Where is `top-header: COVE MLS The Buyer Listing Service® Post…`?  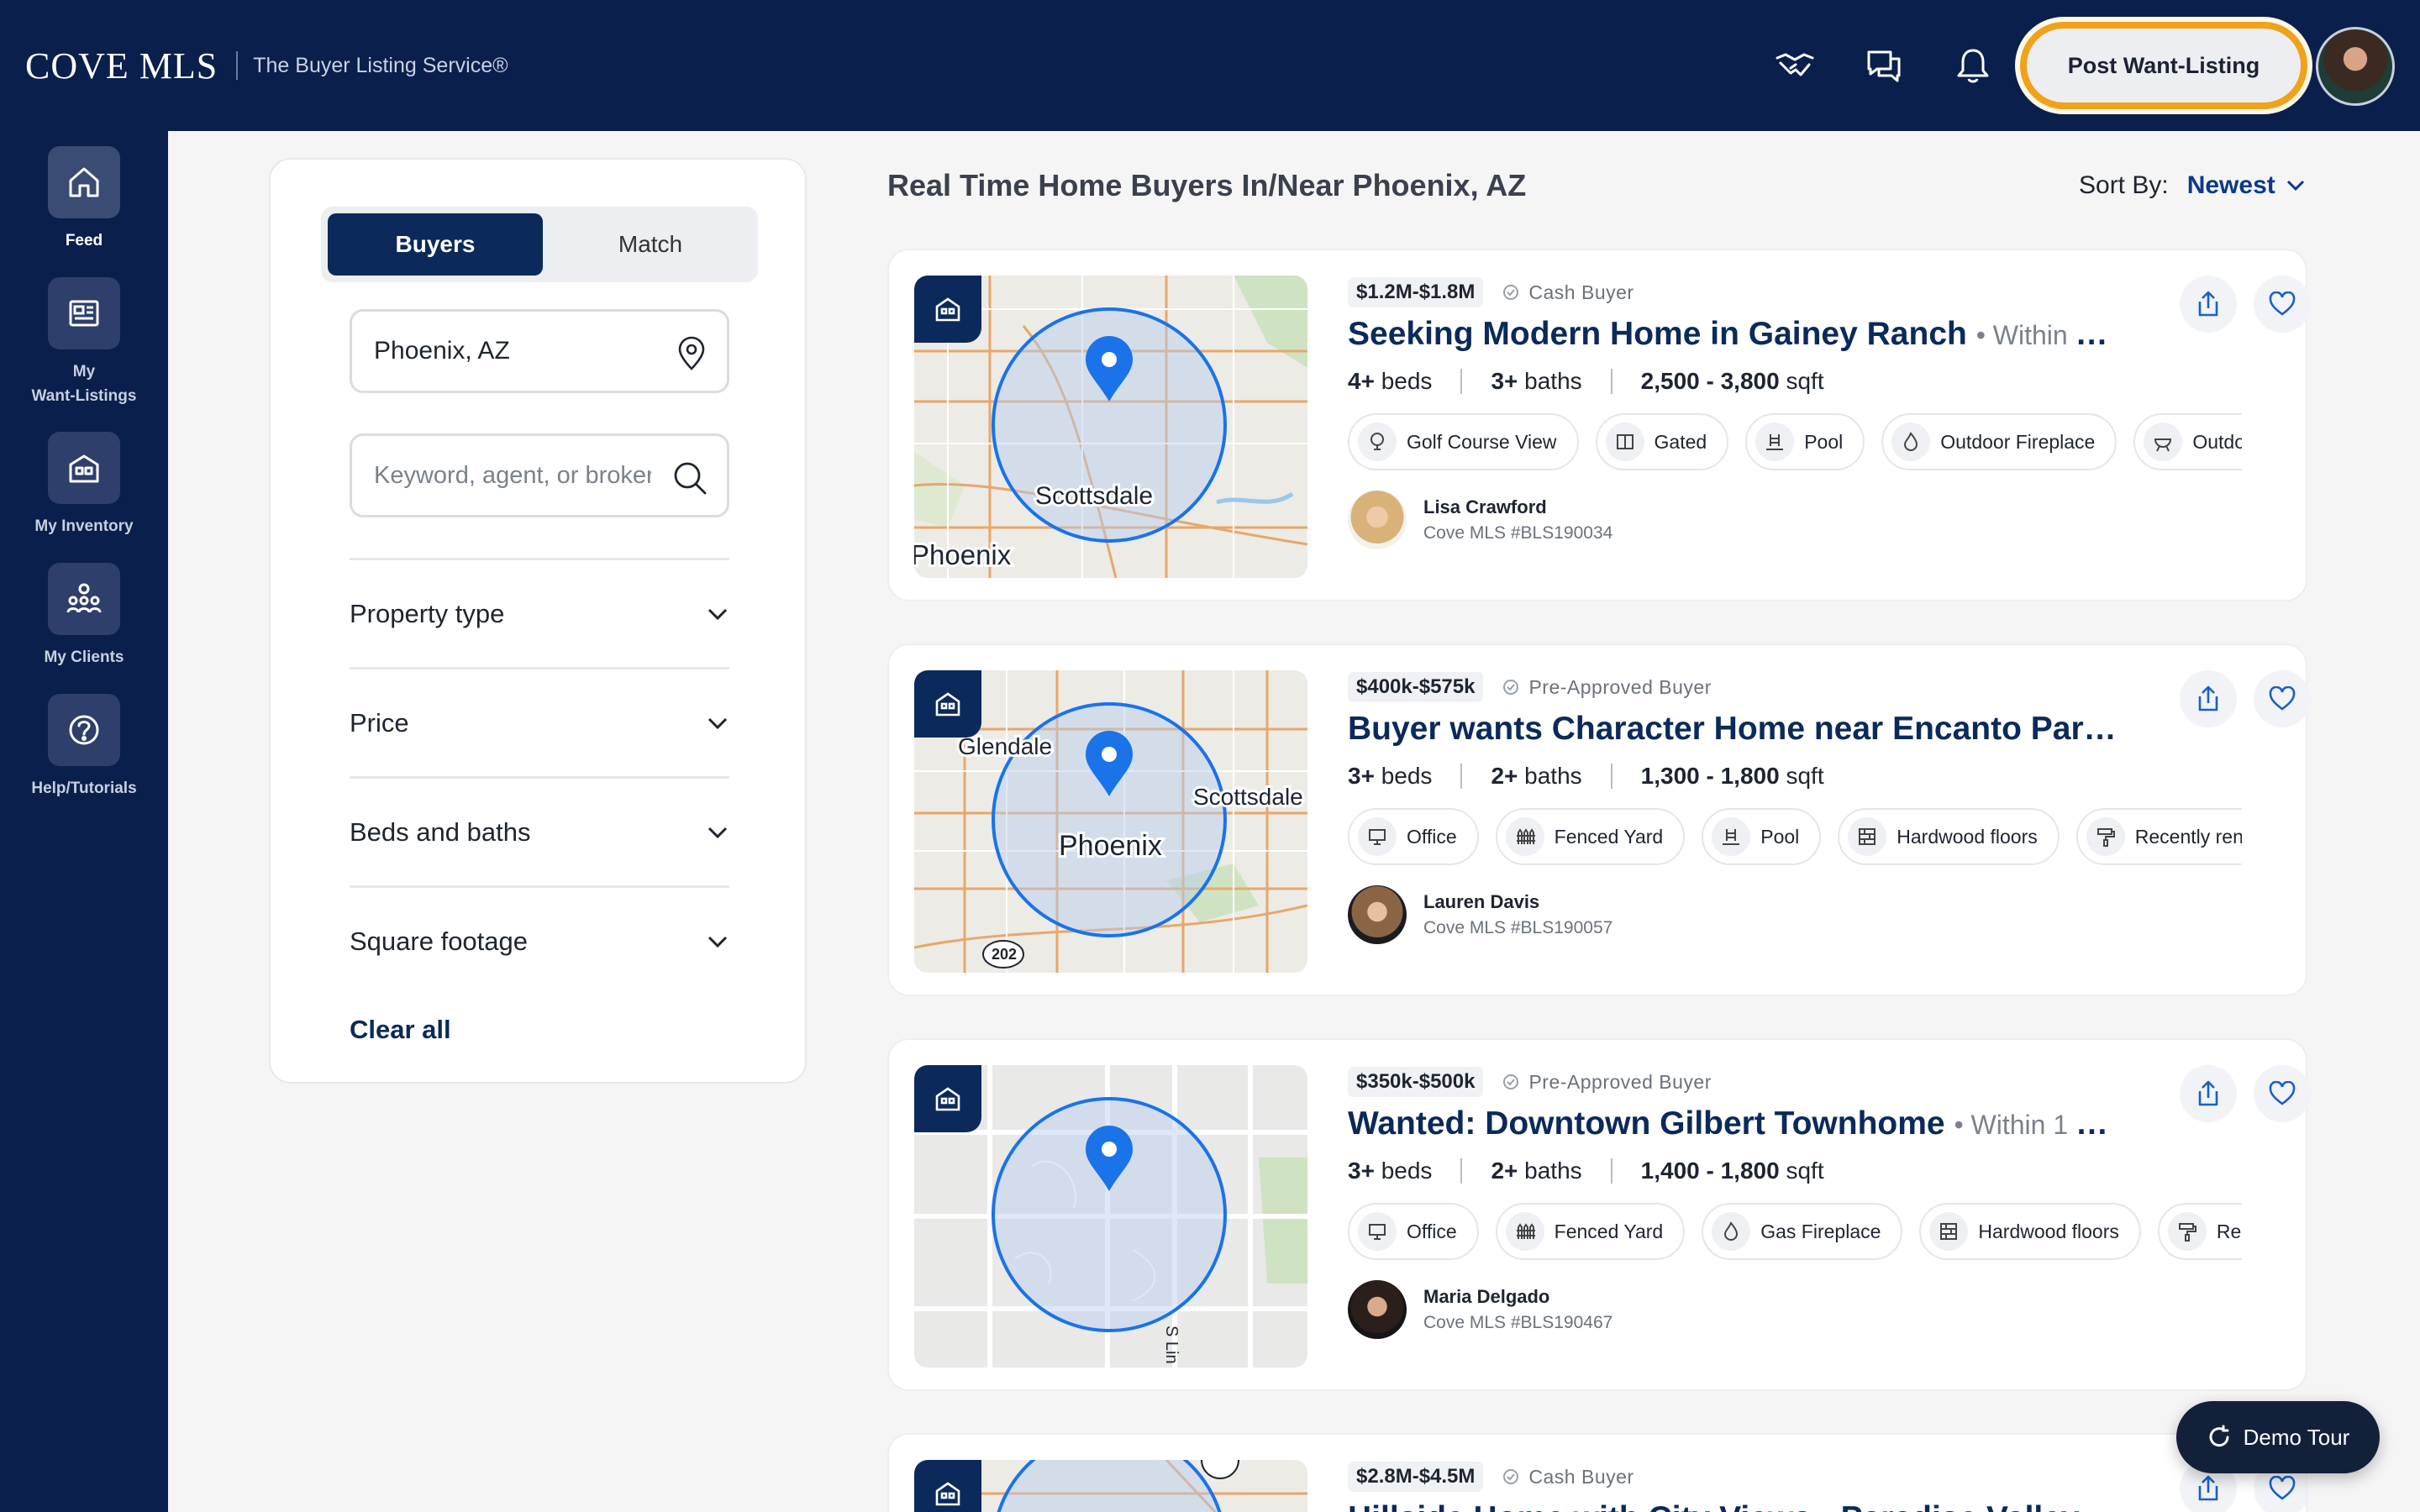 top-header: COVE MLS The Buyer Listing Service® Post… is located at coordinates (1210, 65).